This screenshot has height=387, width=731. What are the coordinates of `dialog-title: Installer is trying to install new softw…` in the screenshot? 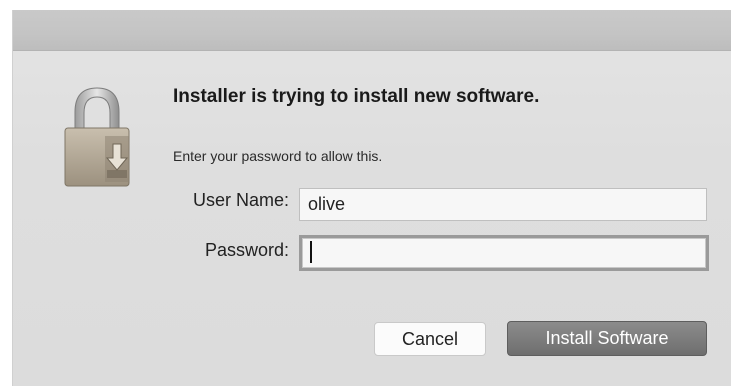 It's located at (356, 96).